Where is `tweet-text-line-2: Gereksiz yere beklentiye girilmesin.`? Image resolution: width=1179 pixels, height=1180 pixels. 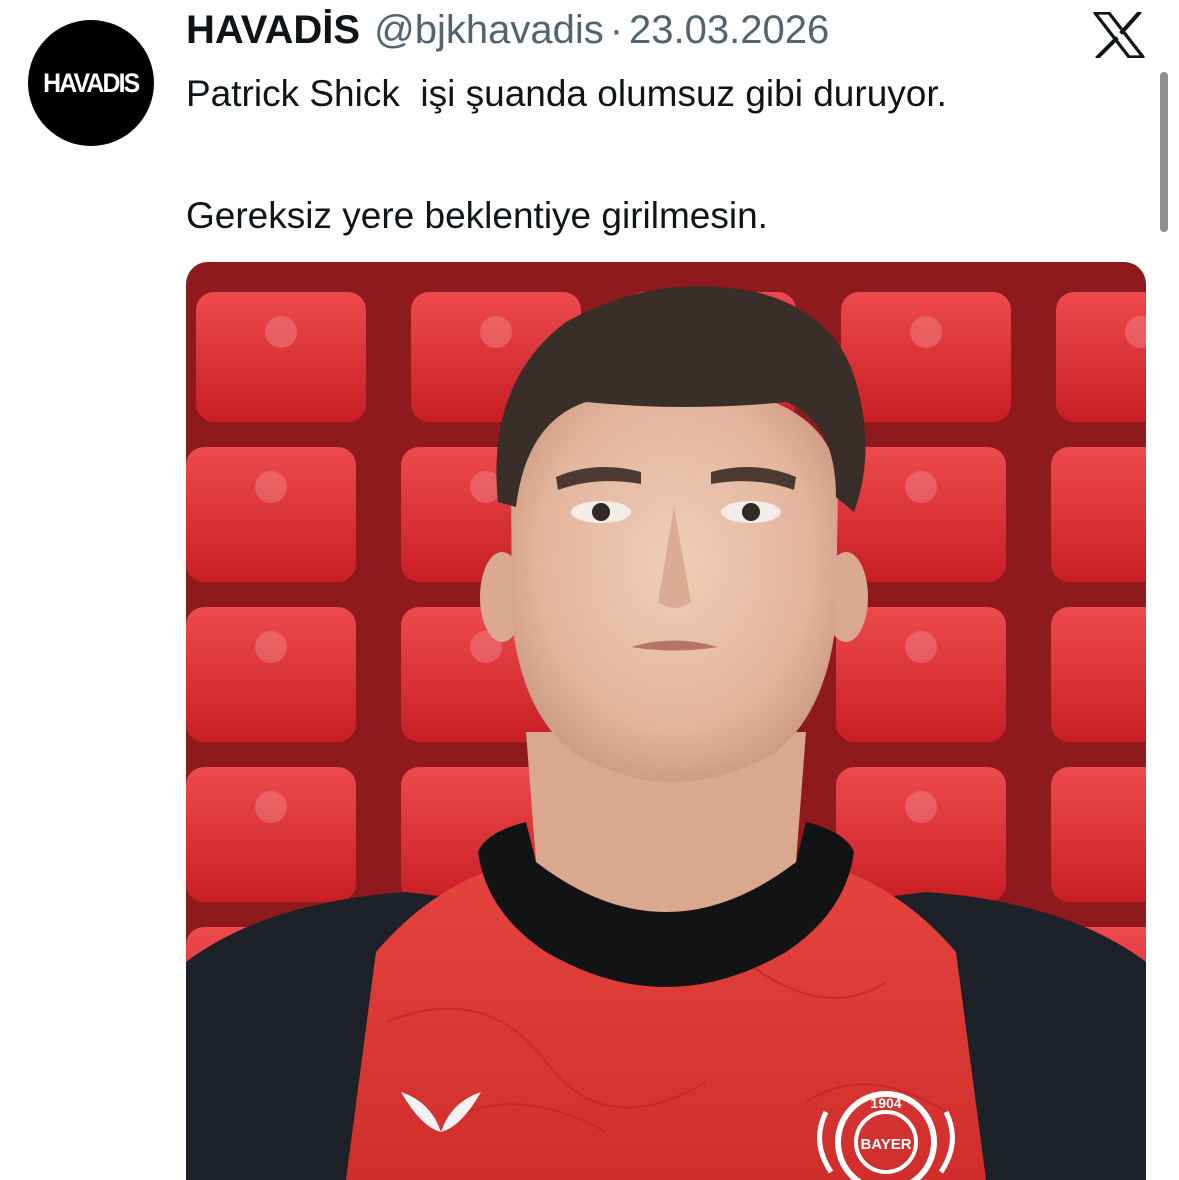 tweet-text-line-2: Gereksiz yere beklentiye girilmesin. is located at coordinates (477, 215).